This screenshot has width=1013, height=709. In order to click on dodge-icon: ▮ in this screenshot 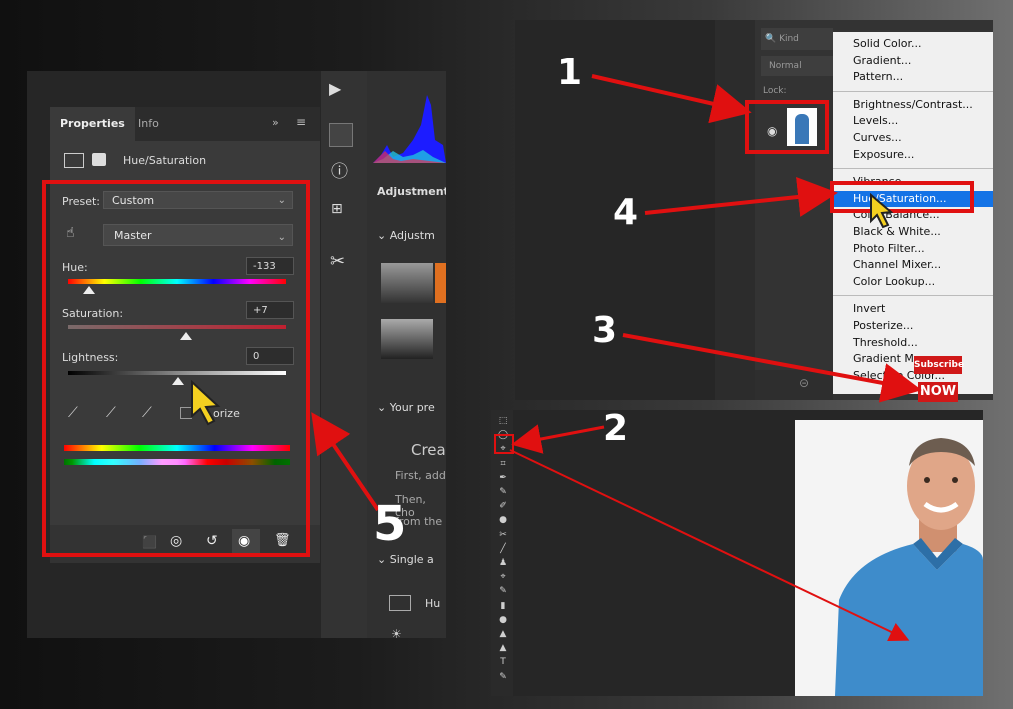, I will do `click(503, 606)`.